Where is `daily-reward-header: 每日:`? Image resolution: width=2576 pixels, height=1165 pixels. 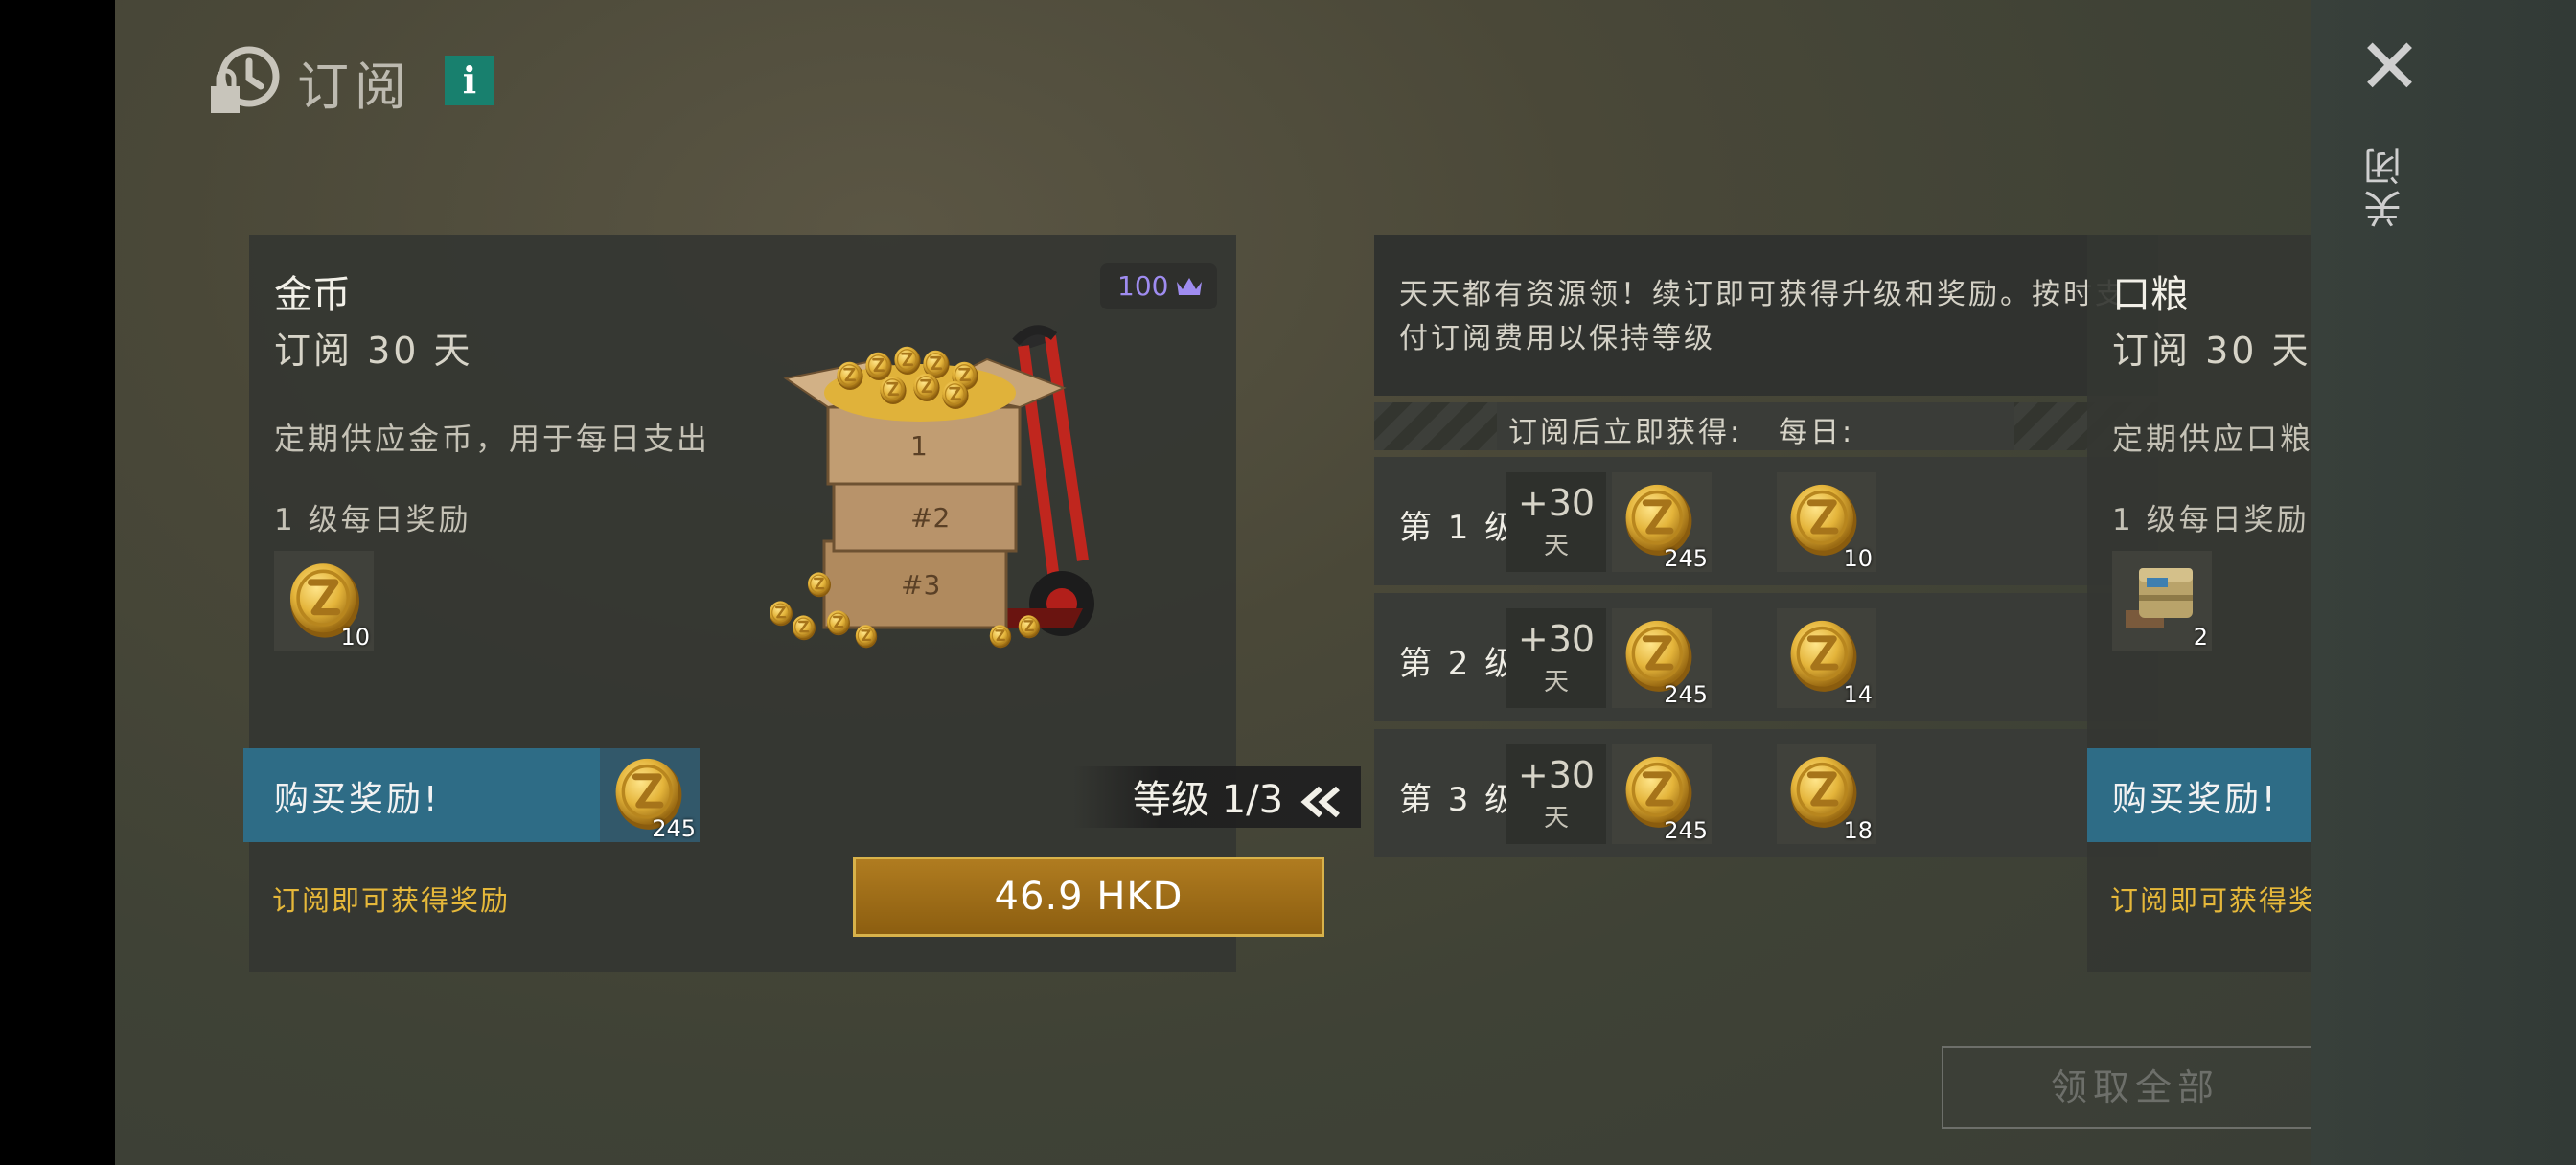 daily-reward-header: 每日: is located at coordinates (1817, 432).